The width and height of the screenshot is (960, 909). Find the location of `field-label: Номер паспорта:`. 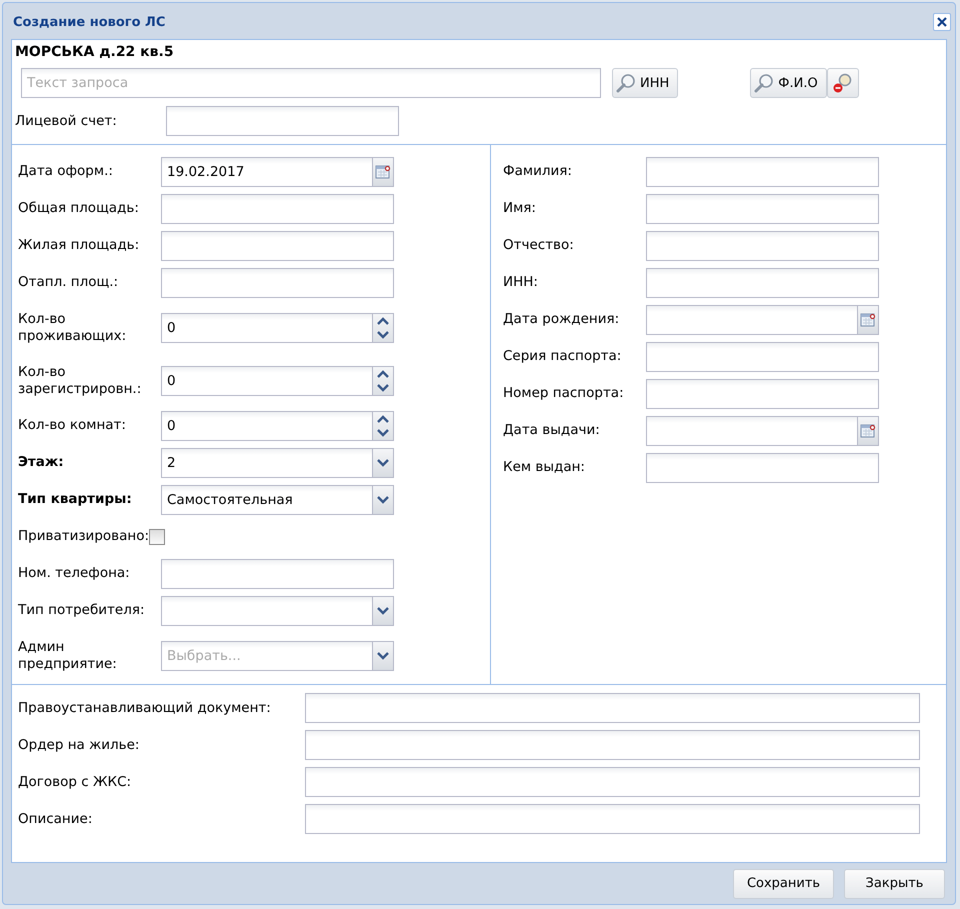

field-label: Номер паспорта: is located at coordinates (564, 393).